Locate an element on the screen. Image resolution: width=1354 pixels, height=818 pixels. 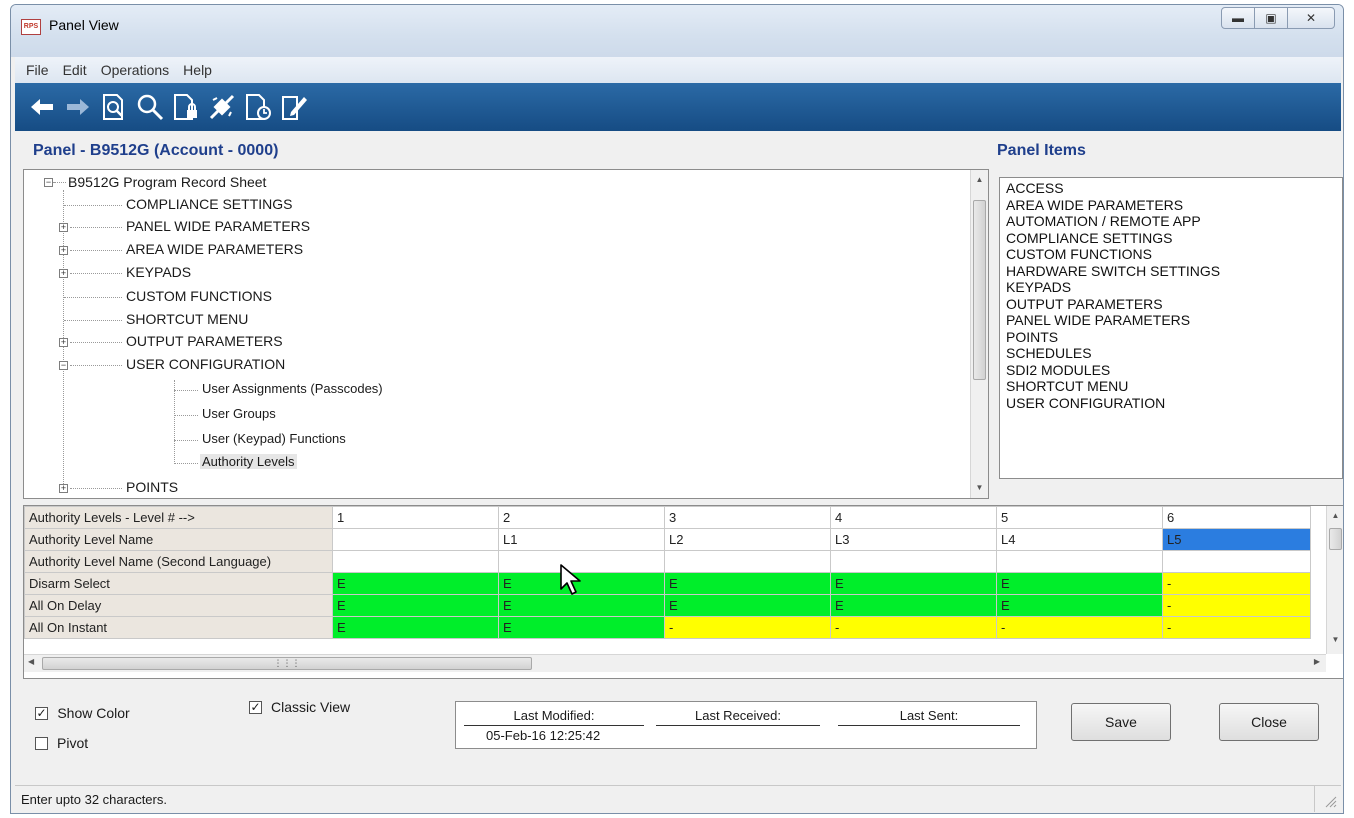
connect-icon is located at coordinates (222, 107).